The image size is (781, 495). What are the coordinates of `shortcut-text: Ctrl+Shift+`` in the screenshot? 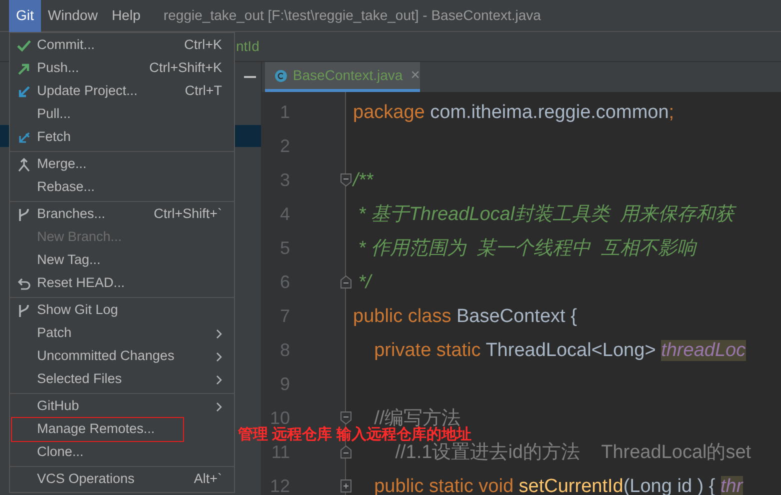 It's located at (188, 214).